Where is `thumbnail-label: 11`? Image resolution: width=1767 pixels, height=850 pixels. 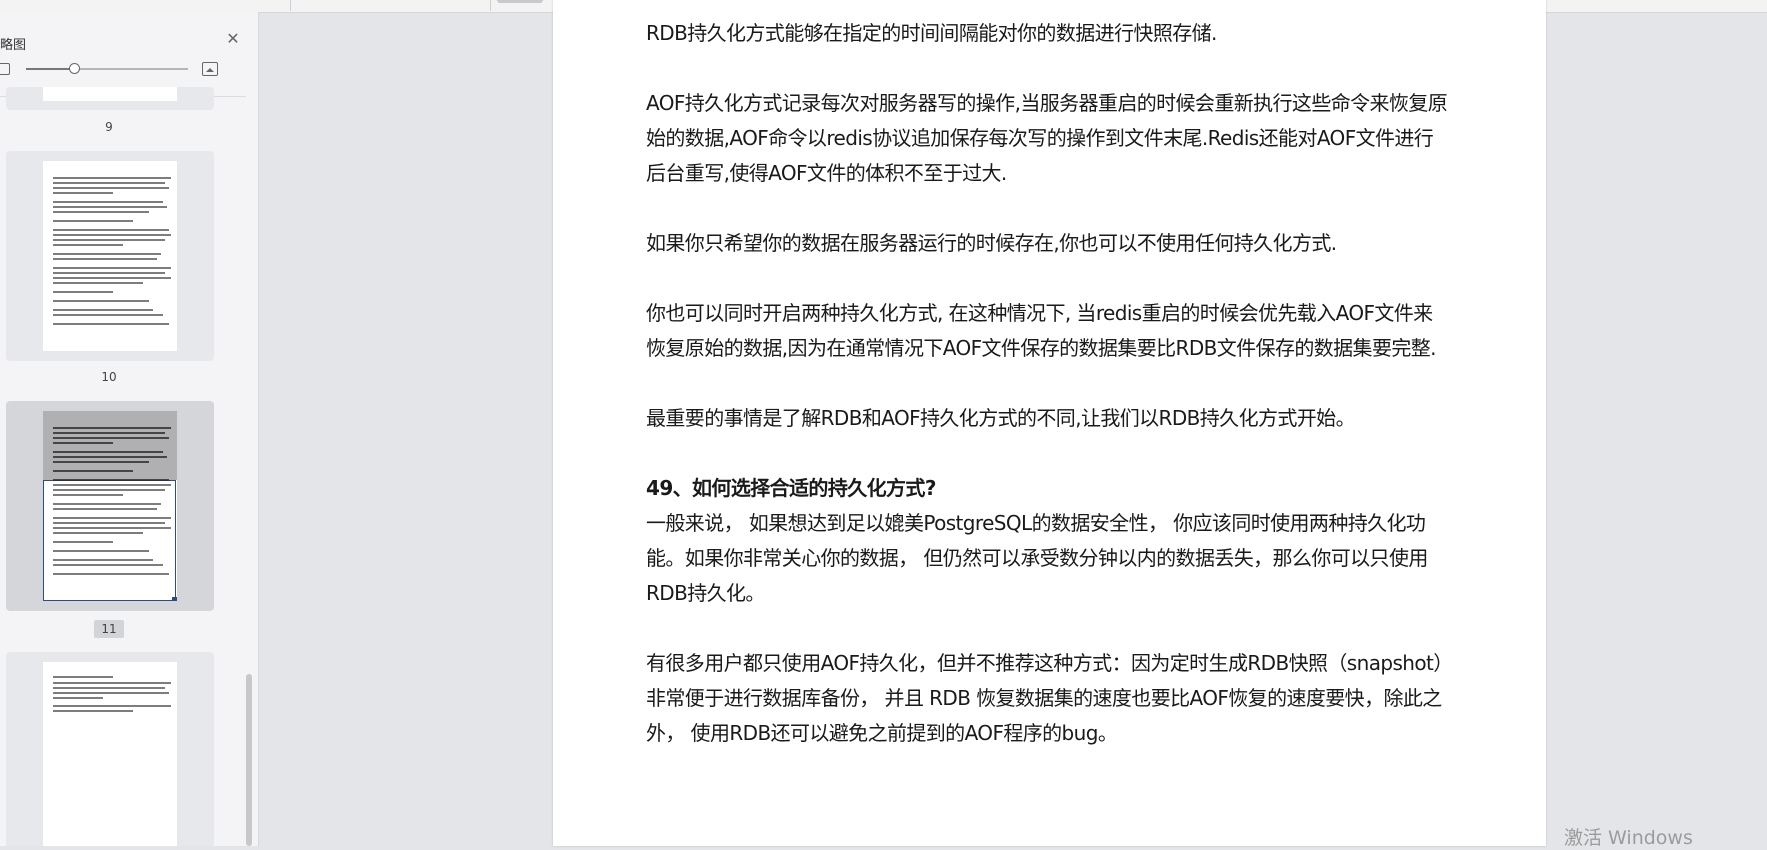 thumbnail-label: 11 is located at coordinates (109, 629).